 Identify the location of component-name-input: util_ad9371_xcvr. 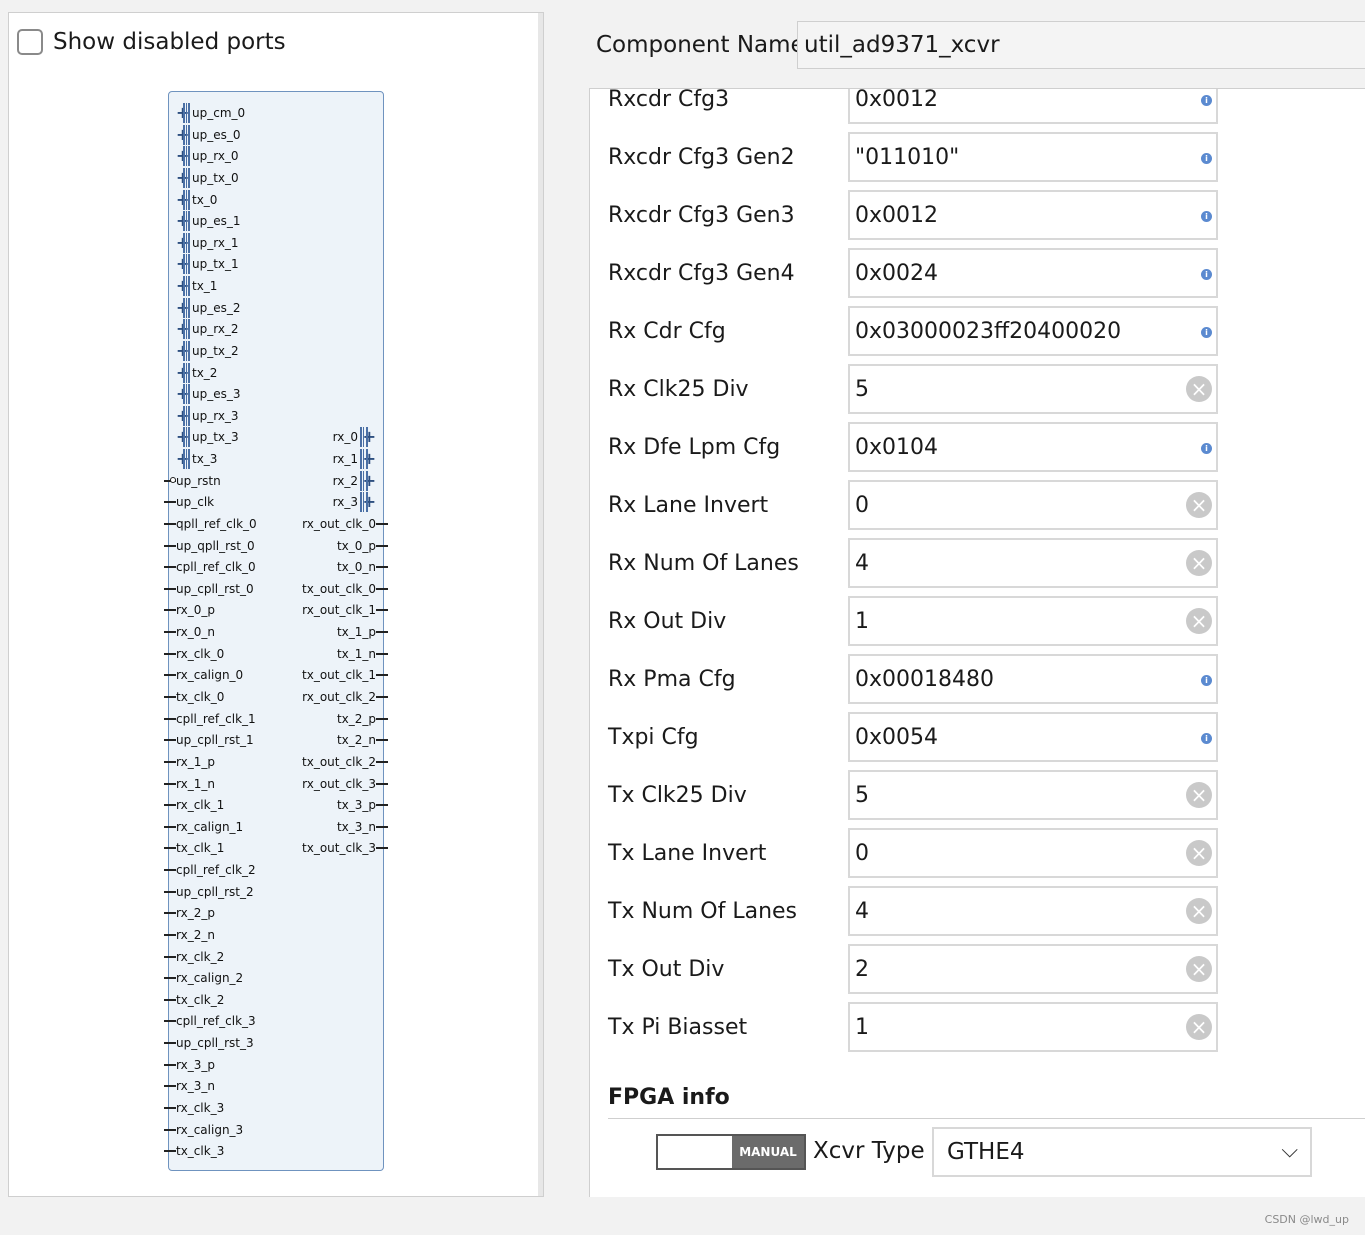
(1081, 45).